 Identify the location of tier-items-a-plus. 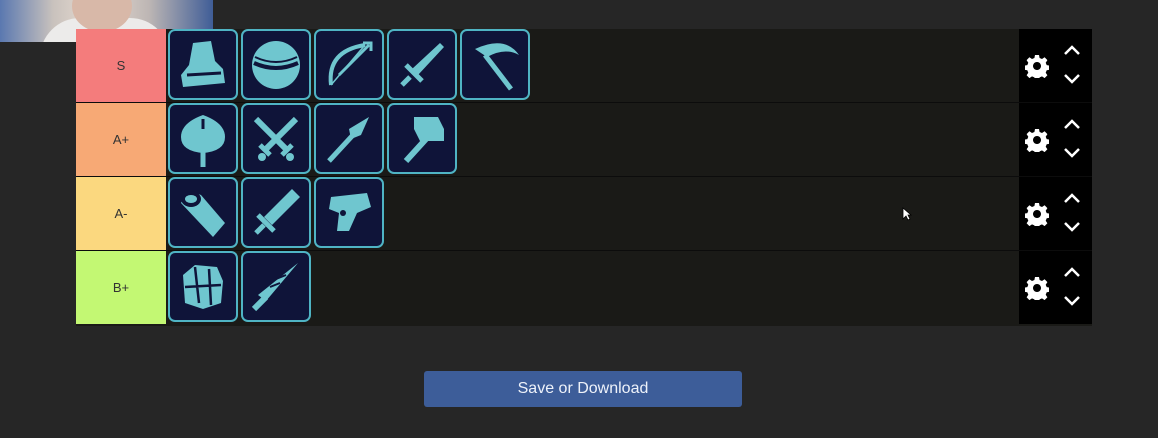
(592, 139).